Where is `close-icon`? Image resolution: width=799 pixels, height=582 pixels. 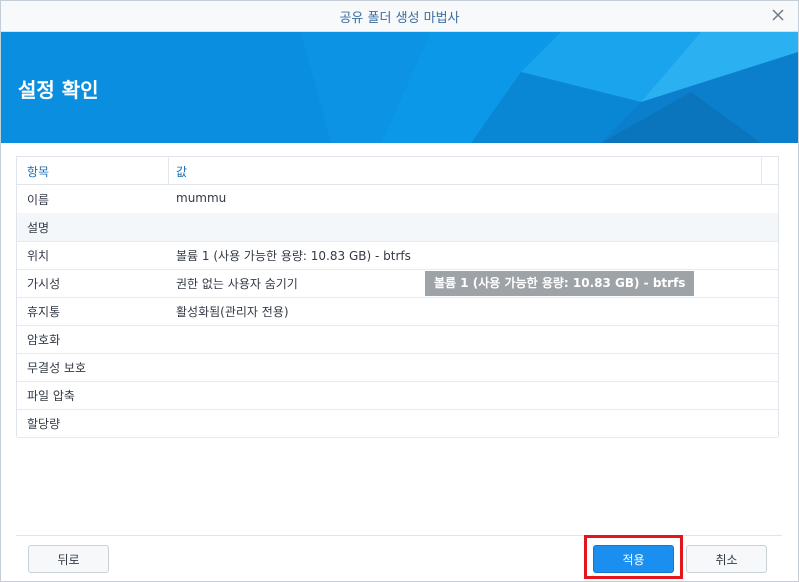 close-icon is located at coordinates (778, 15).